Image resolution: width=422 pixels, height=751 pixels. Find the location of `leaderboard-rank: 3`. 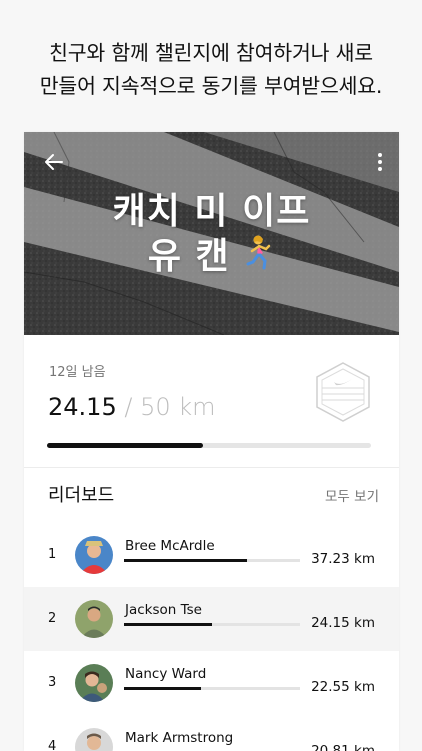

leaderboard-rank: 3 is located at coordinates (52, 682).